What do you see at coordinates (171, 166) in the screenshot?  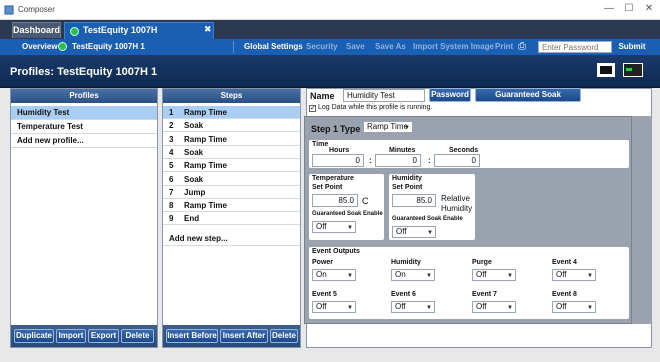 I see `step-number: 5` at bounding box center [171, 166].